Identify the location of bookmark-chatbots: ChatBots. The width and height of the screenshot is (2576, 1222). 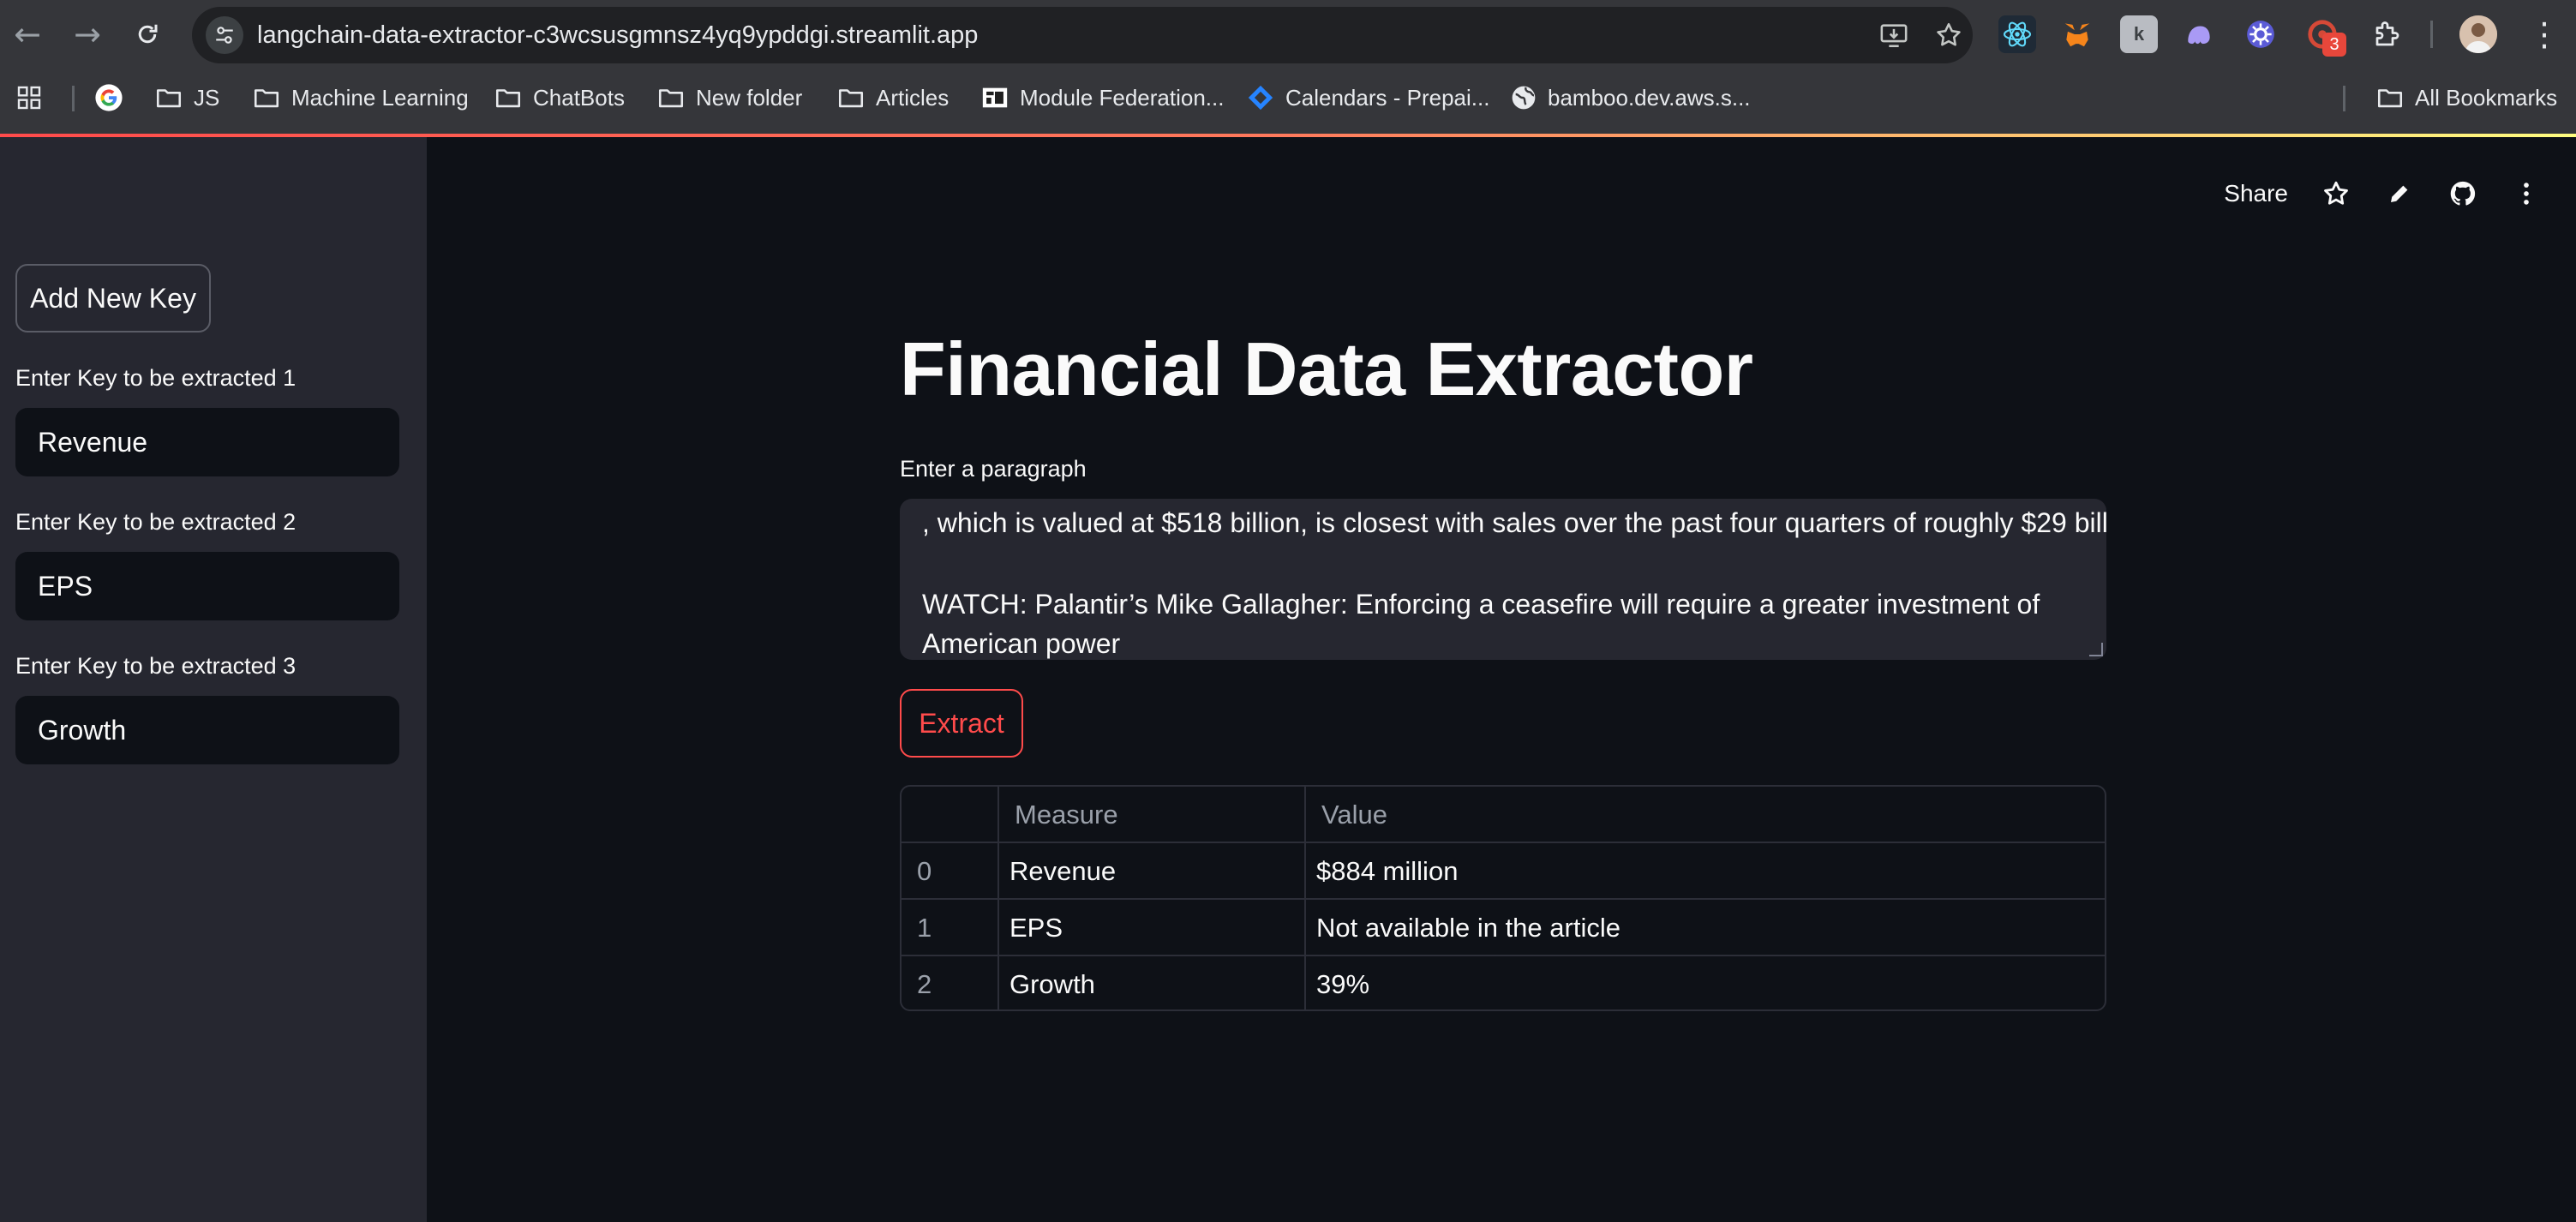
(559, 97).